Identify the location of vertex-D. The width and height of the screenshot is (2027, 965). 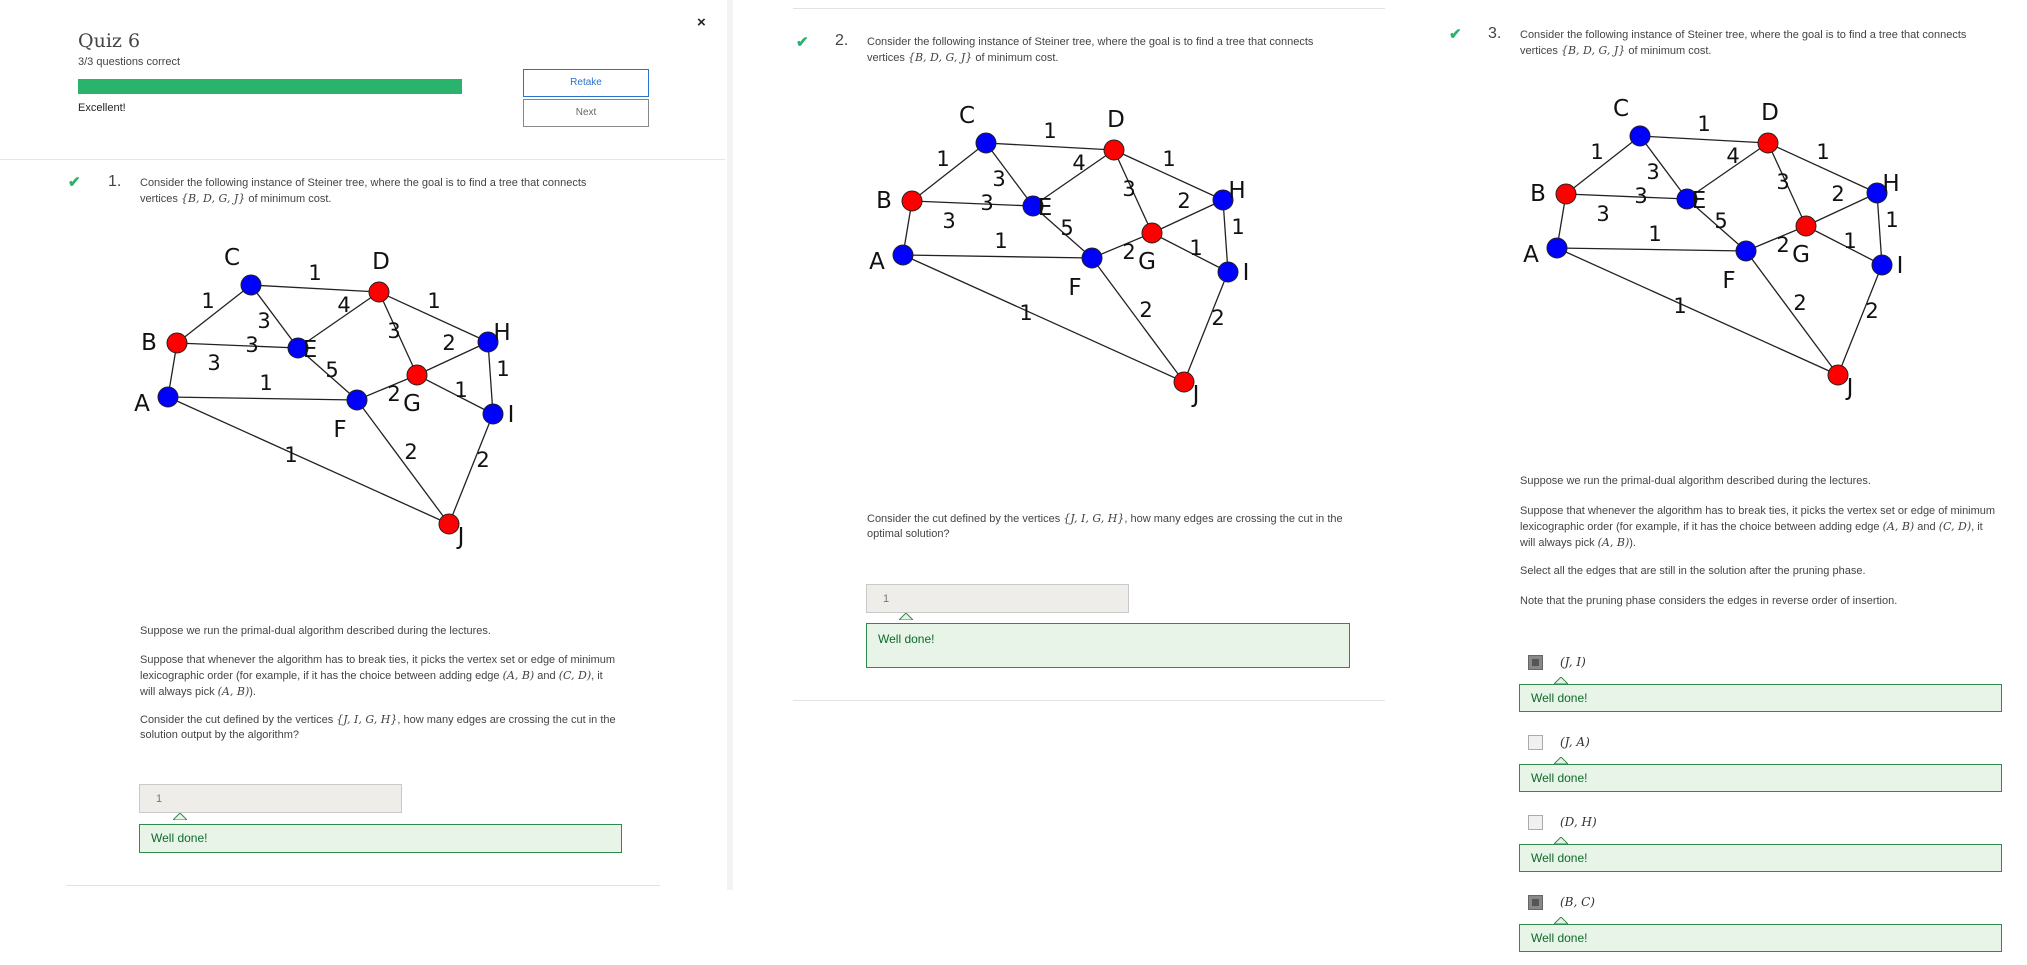
(379, 292).